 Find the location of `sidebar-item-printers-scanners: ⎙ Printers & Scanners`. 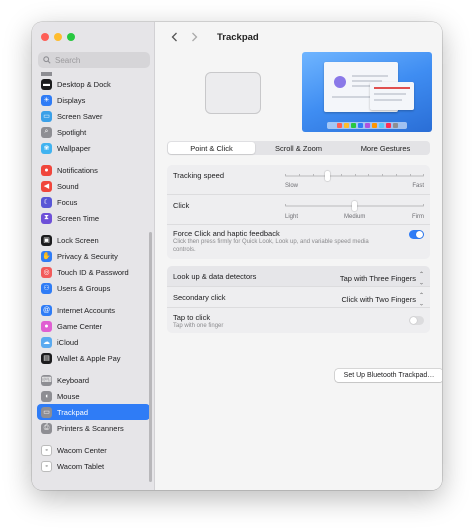

sidebar-item-printers-scanners: ⎙ Printers & Scanners is located at coordinates (93, 428).